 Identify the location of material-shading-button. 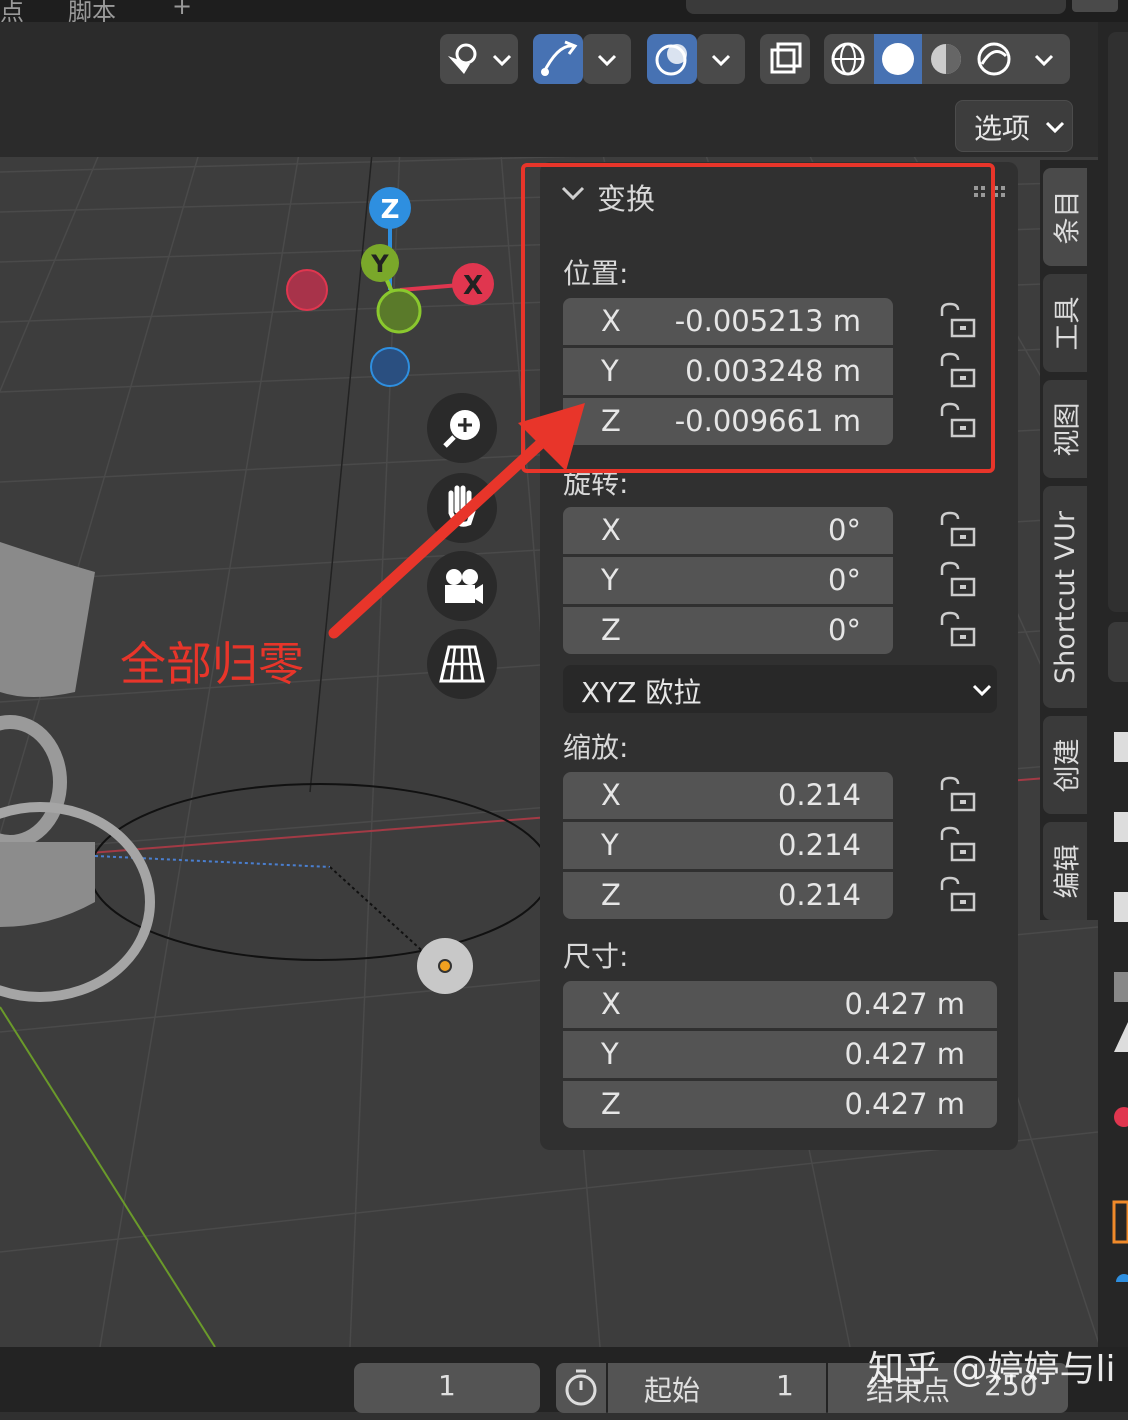
(946, 59).